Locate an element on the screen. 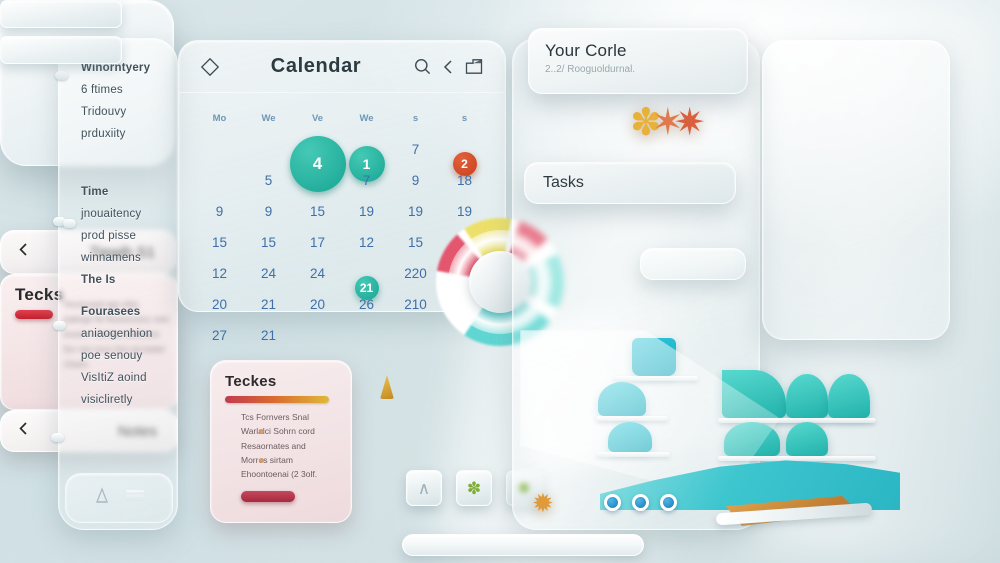 The width and height of the screenshot is (1000, 563). your-corle-card: Your Corle 2..2/ Rooguoldurnal. is located at coordinates (638, 61).